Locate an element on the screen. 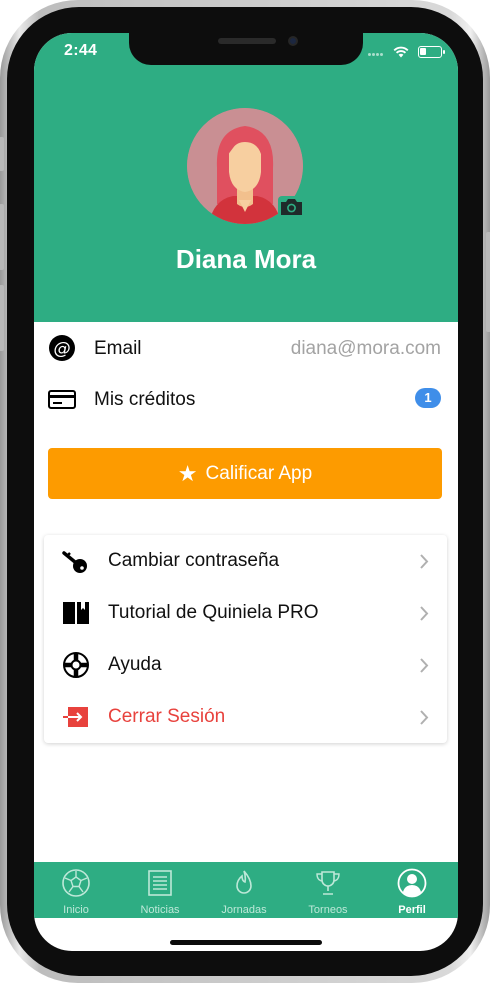 Image resolution: width=490 pixels, height=983 pixels. menu-item-change-password: Cambiar contraseña is located at coordinates (245, 561).